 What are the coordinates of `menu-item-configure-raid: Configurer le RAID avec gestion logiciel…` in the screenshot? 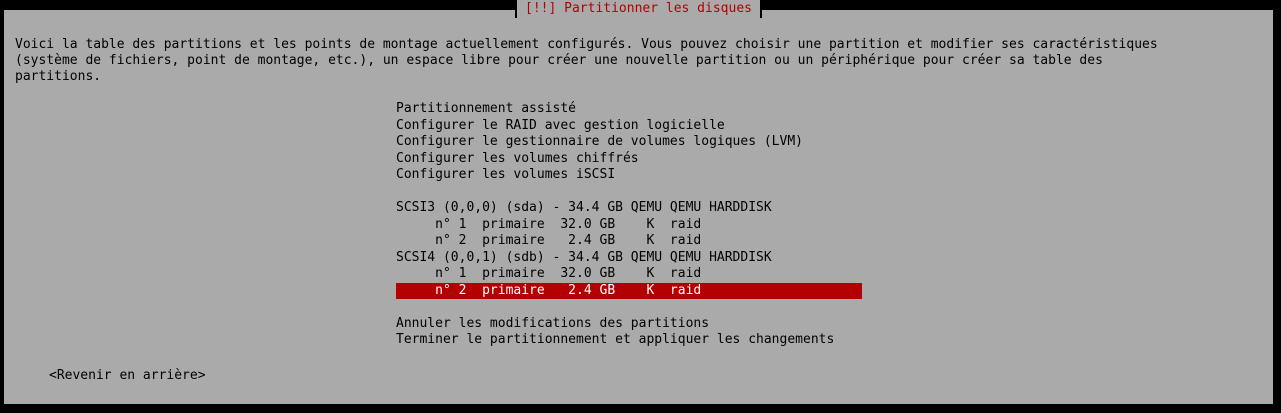 It's located at (629, 126).